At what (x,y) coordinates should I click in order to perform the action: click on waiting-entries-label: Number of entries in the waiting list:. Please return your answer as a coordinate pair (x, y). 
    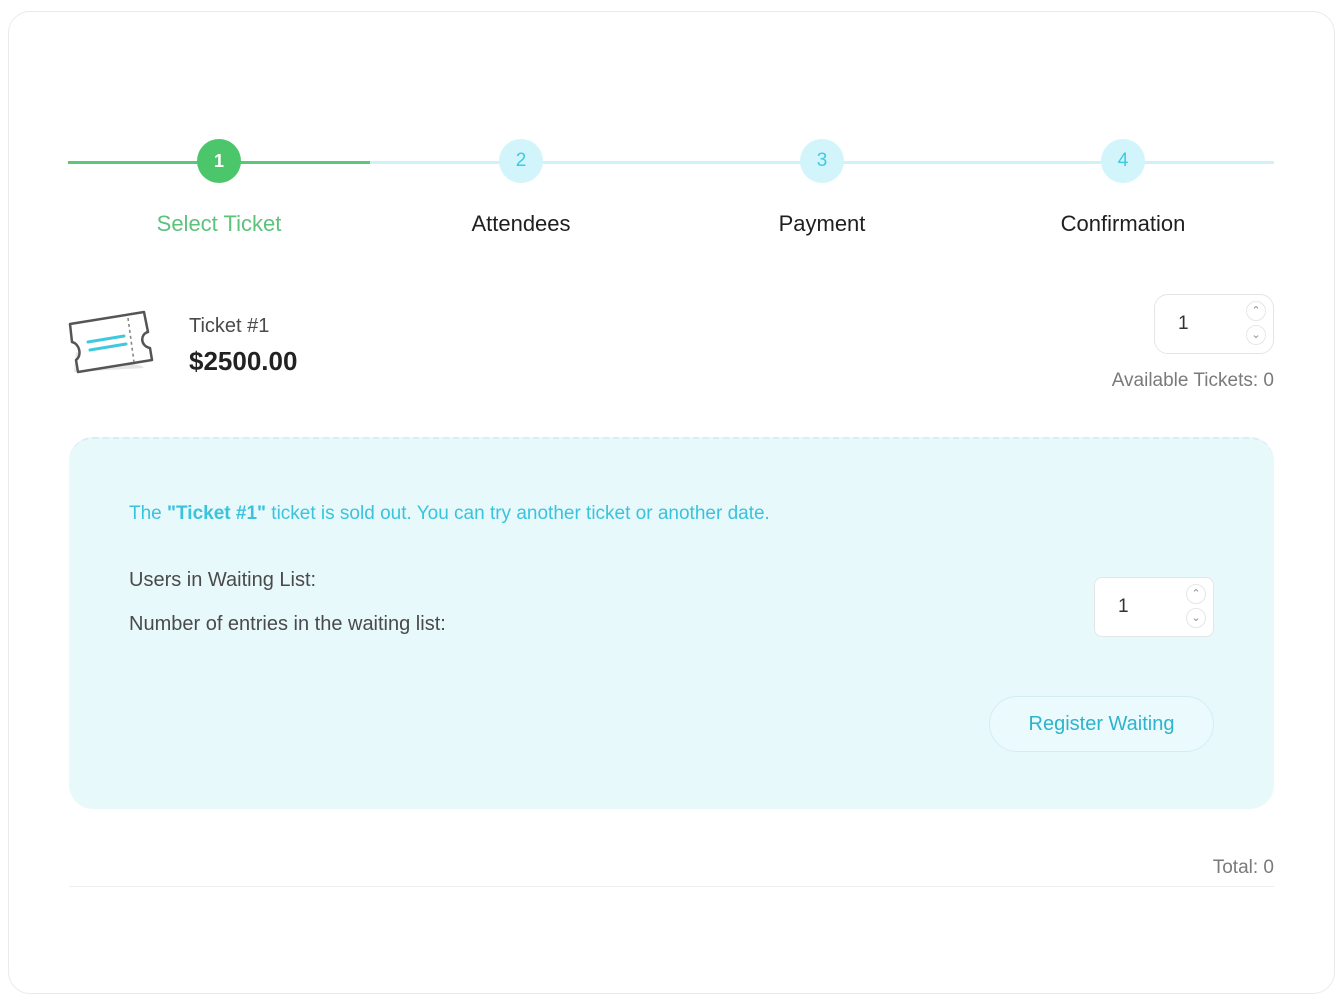
    Looking at the image, I should click on (287, 624).